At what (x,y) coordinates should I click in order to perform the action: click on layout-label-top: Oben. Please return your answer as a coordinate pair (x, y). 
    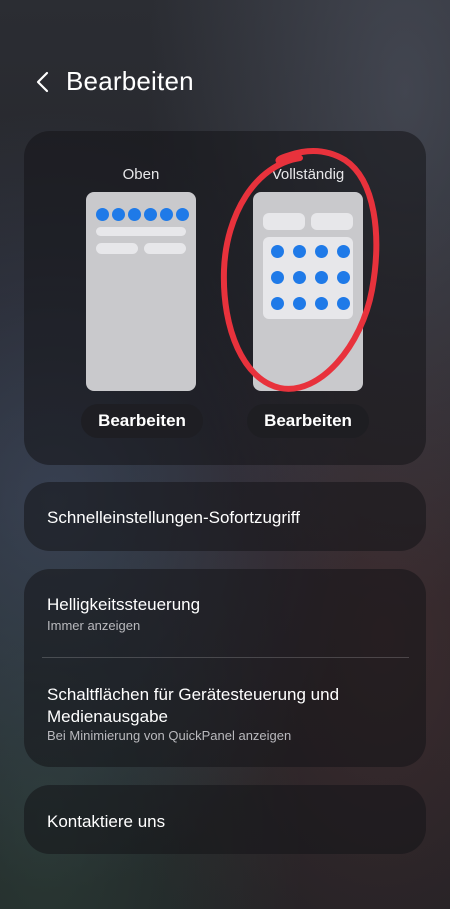
    Looking at the image, I should click on (141, 174).